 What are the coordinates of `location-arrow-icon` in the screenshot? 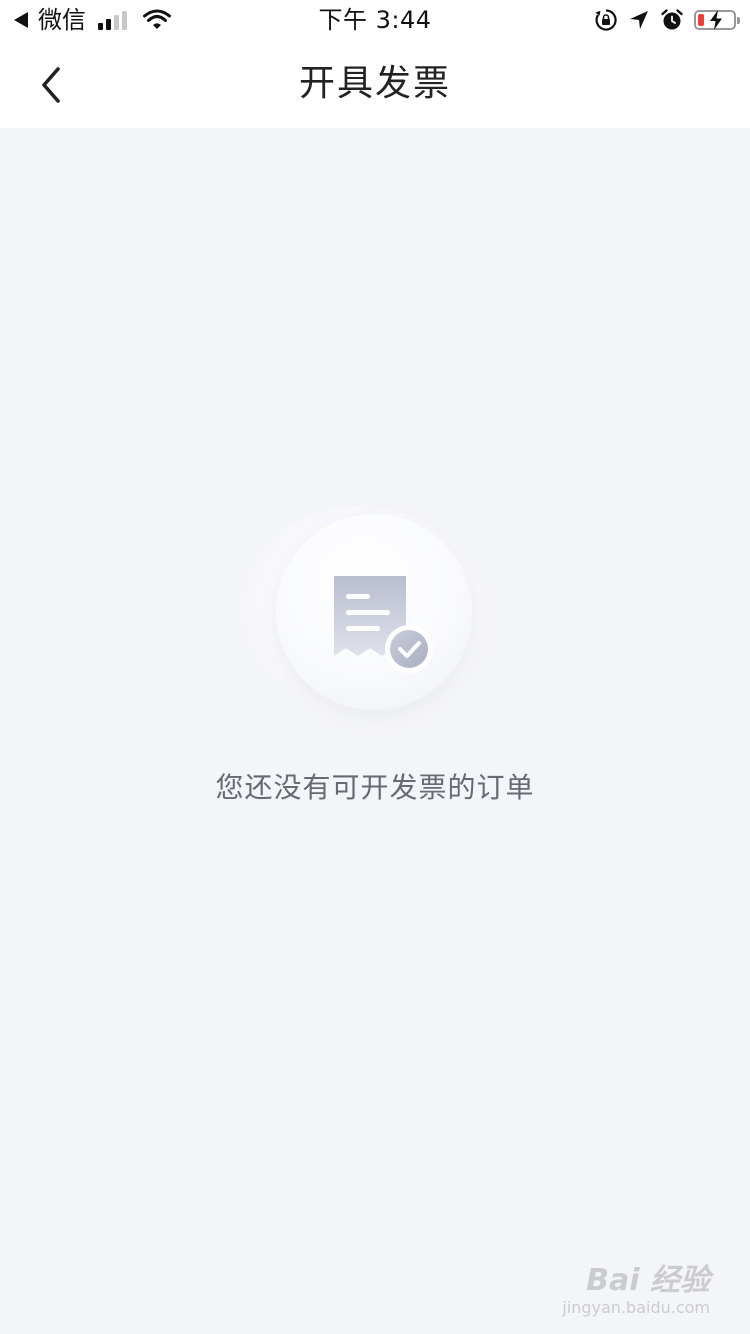 It's located at (639, 20).